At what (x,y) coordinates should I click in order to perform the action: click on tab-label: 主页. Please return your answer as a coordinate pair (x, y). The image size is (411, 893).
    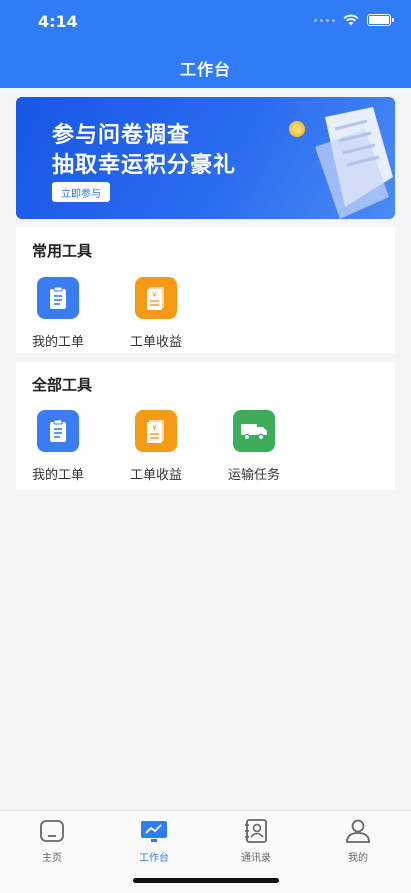
    Looking at the image, I should click on (52, 858).